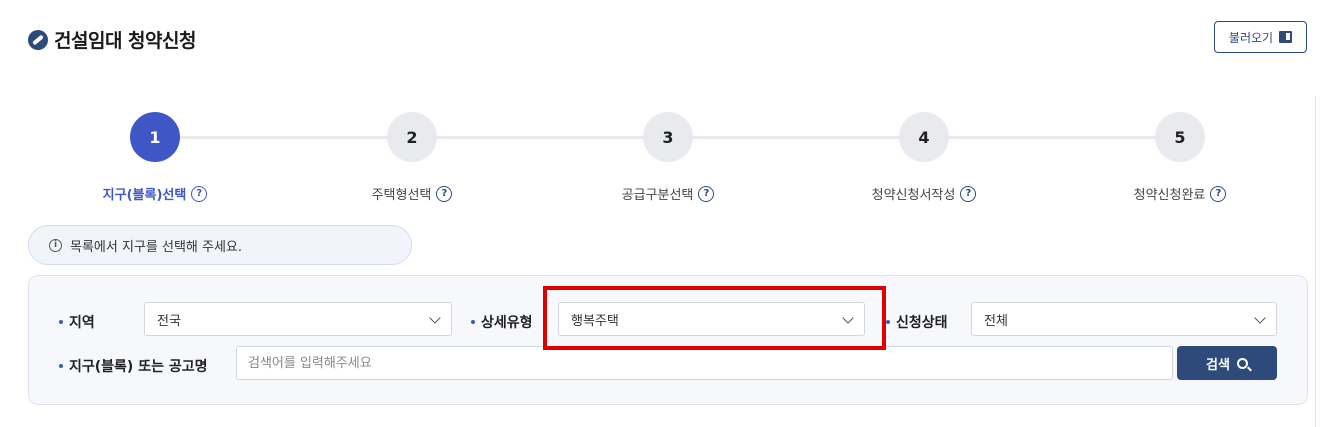  I want to click on status-select: 전체, so click(1124, 319).